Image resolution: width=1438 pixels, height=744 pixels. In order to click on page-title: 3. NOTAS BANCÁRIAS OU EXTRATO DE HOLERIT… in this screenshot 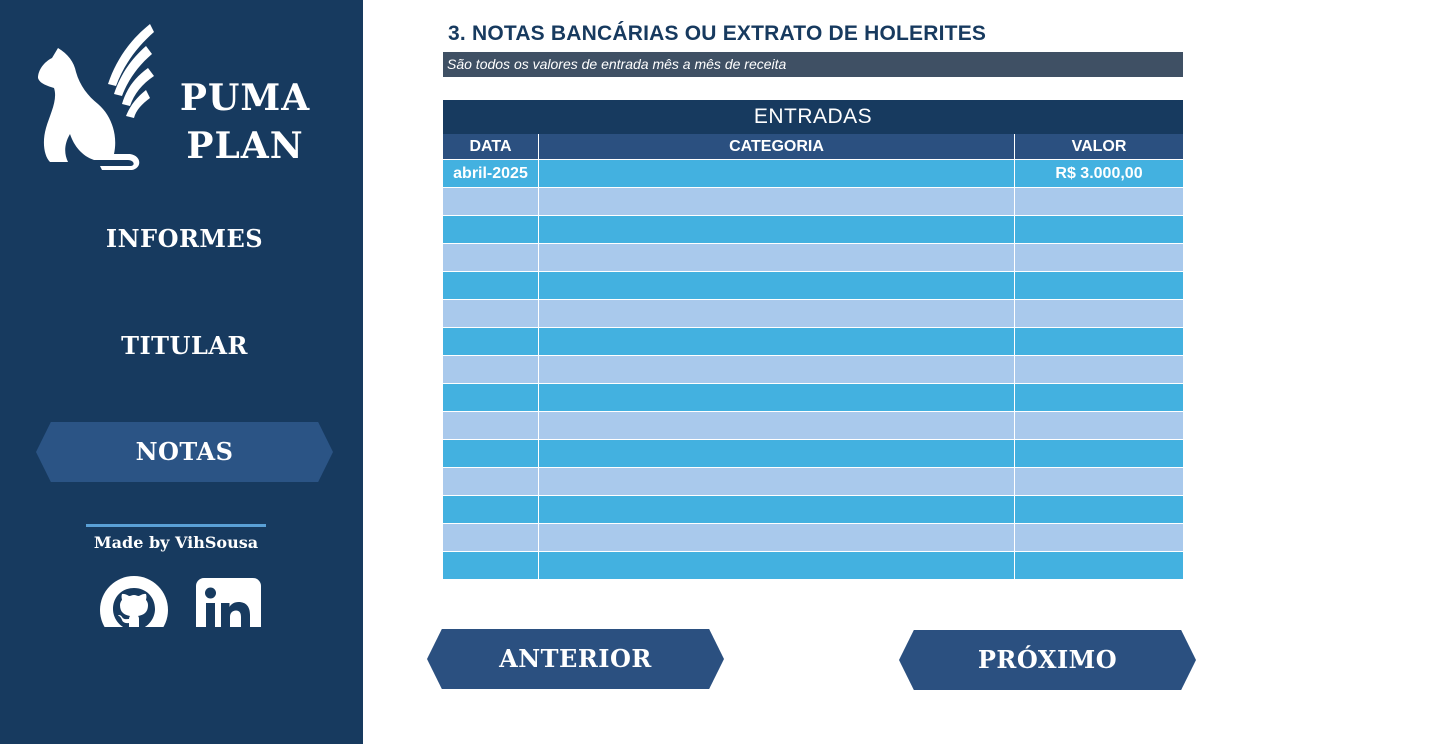, I will do `click(717, 33)`.